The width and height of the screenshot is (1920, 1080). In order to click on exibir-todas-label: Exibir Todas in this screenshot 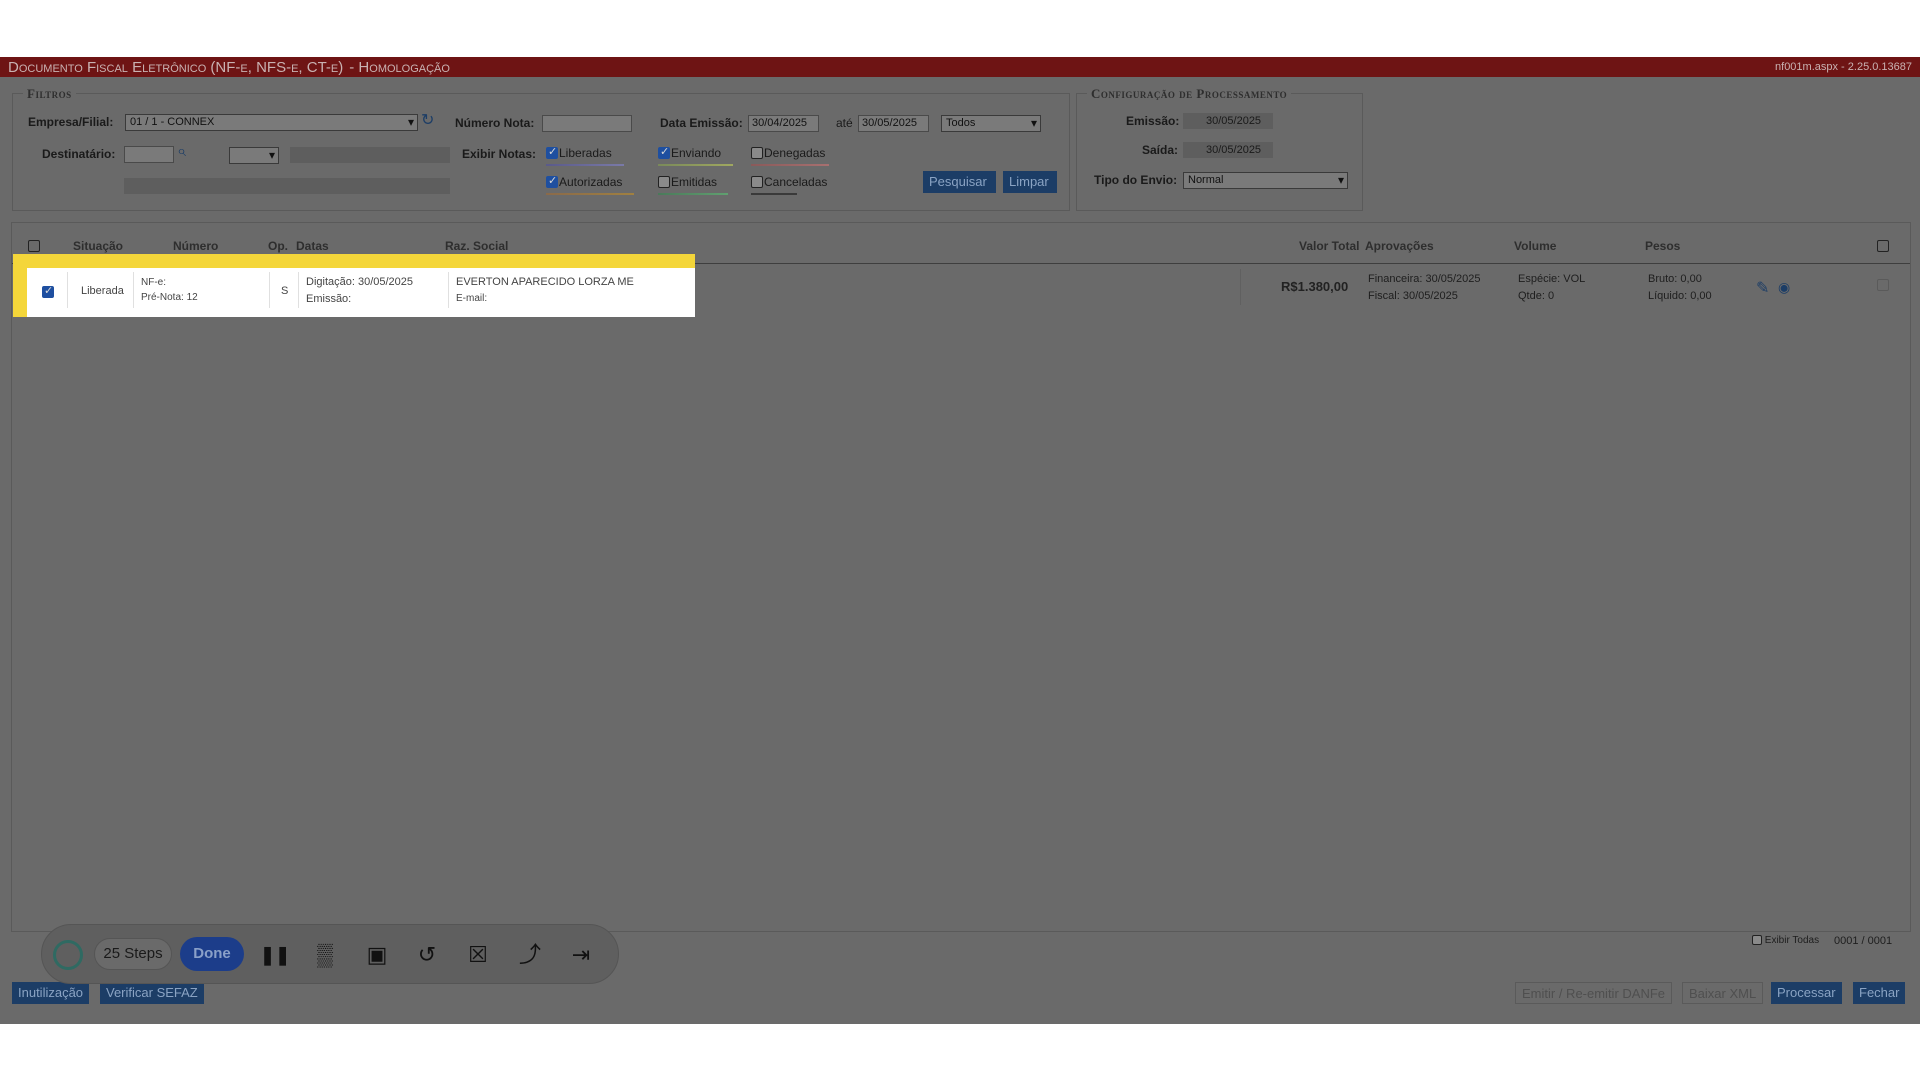, I will do `click(1785, 940)`.